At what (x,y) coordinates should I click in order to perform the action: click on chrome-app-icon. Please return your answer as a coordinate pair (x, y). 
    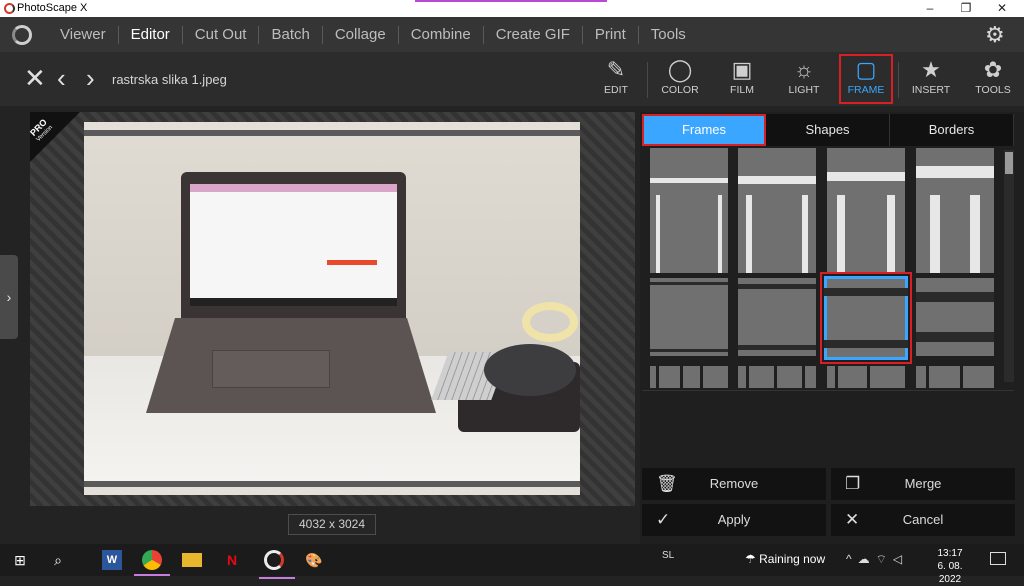
    Looking at the image, I should click on (152, 563).